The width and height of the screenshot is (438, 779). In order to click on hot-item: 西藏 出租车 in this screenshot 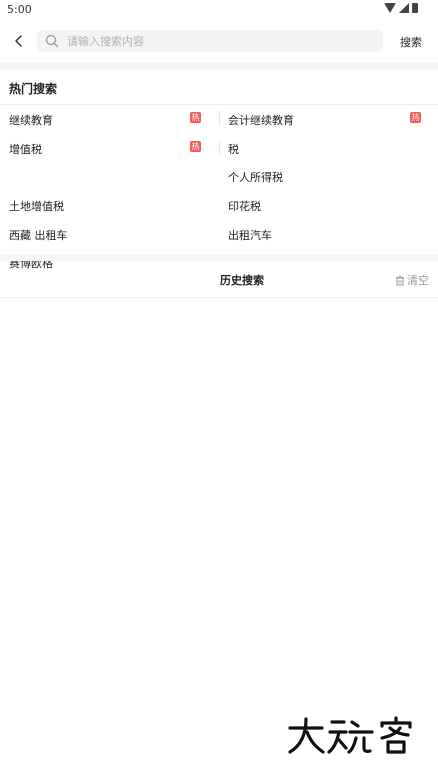, I will do `click(38, 235)`.